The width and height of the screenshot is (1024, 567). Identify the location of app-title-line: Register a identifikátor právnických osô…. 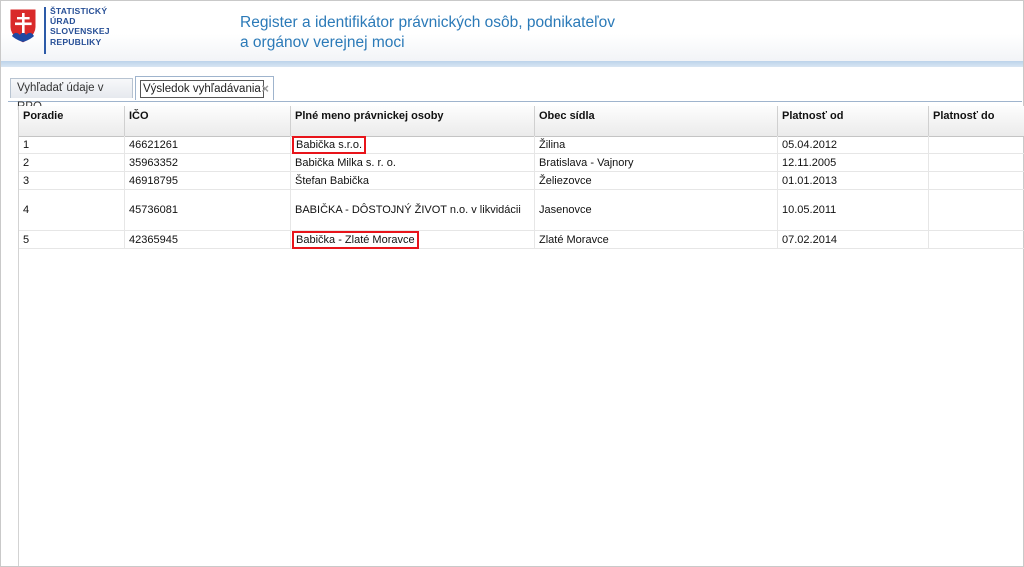
(427, 22).